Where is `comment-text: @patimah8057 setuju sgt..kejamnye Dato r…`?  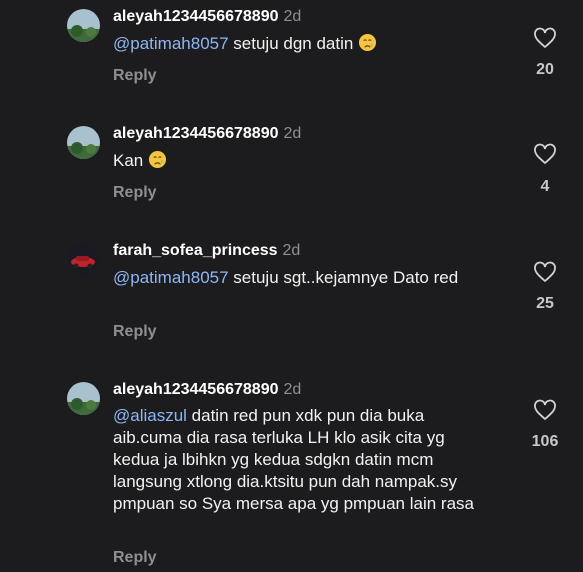
comment-text: @patimah8057 setuju sgt..kejamnye Dato r… is located at coordinates (293, 278).